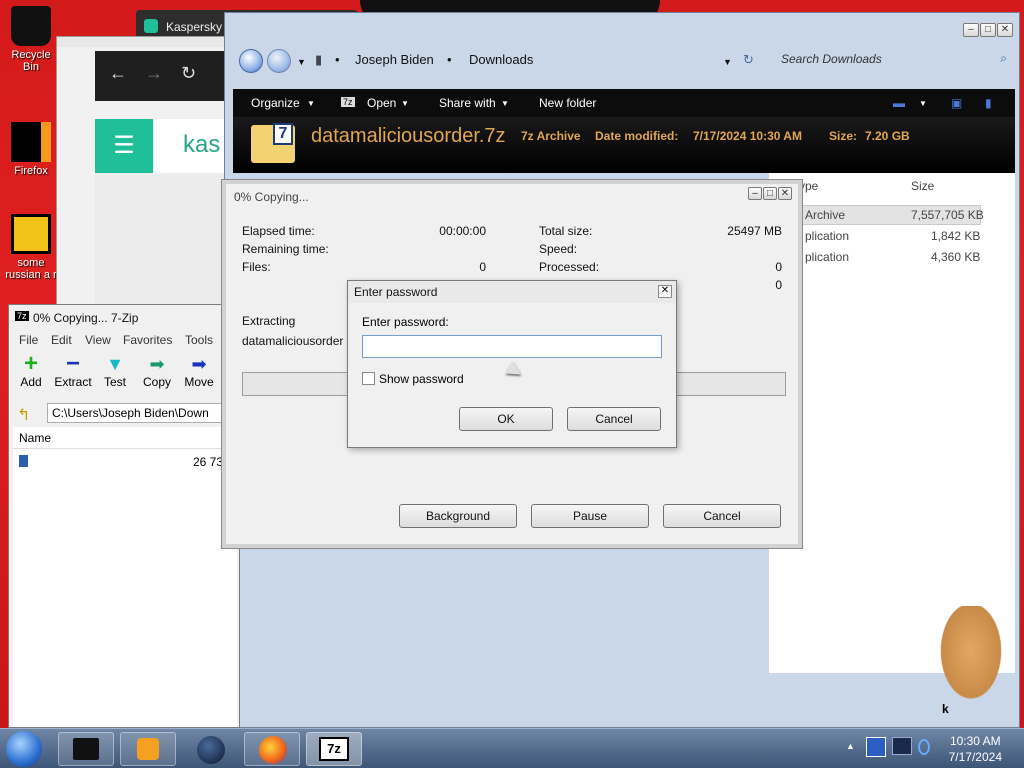  I want to click on menu-favorites: Favorites, so click(147, 340).